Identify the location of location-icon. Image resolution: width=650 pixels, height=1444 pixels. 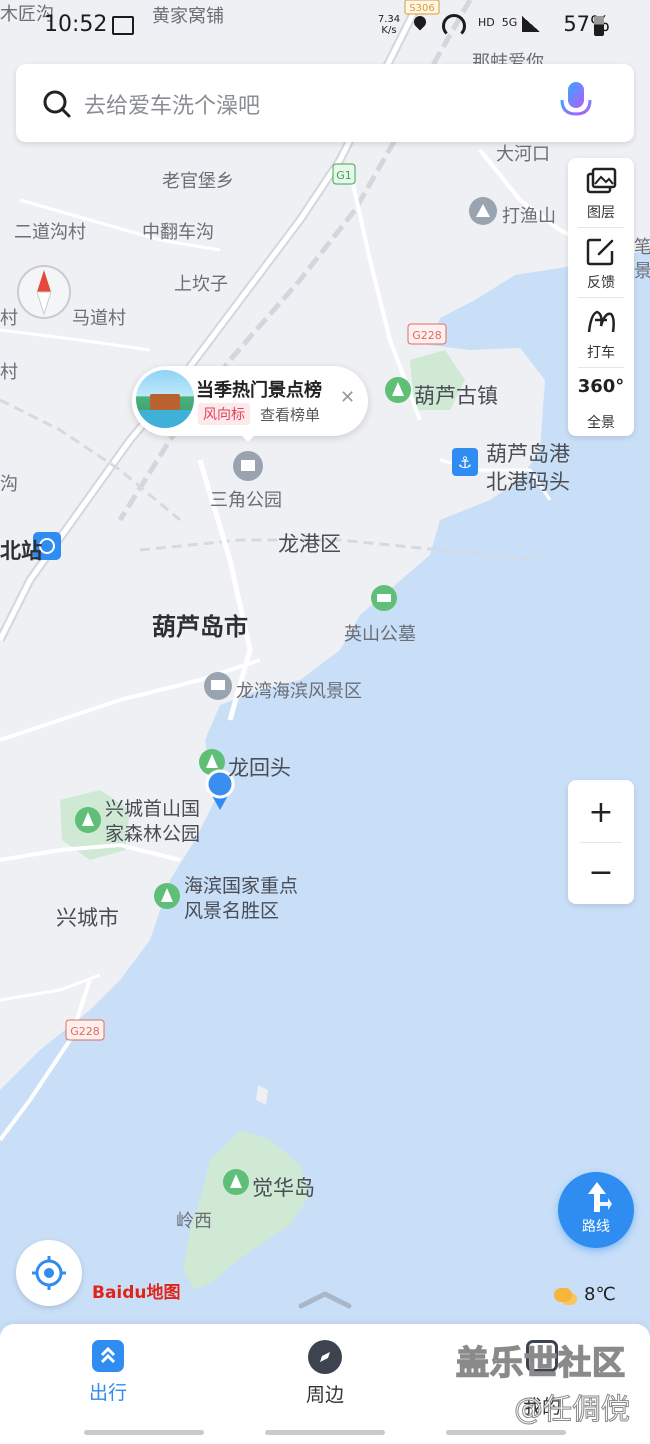
(420, 22).